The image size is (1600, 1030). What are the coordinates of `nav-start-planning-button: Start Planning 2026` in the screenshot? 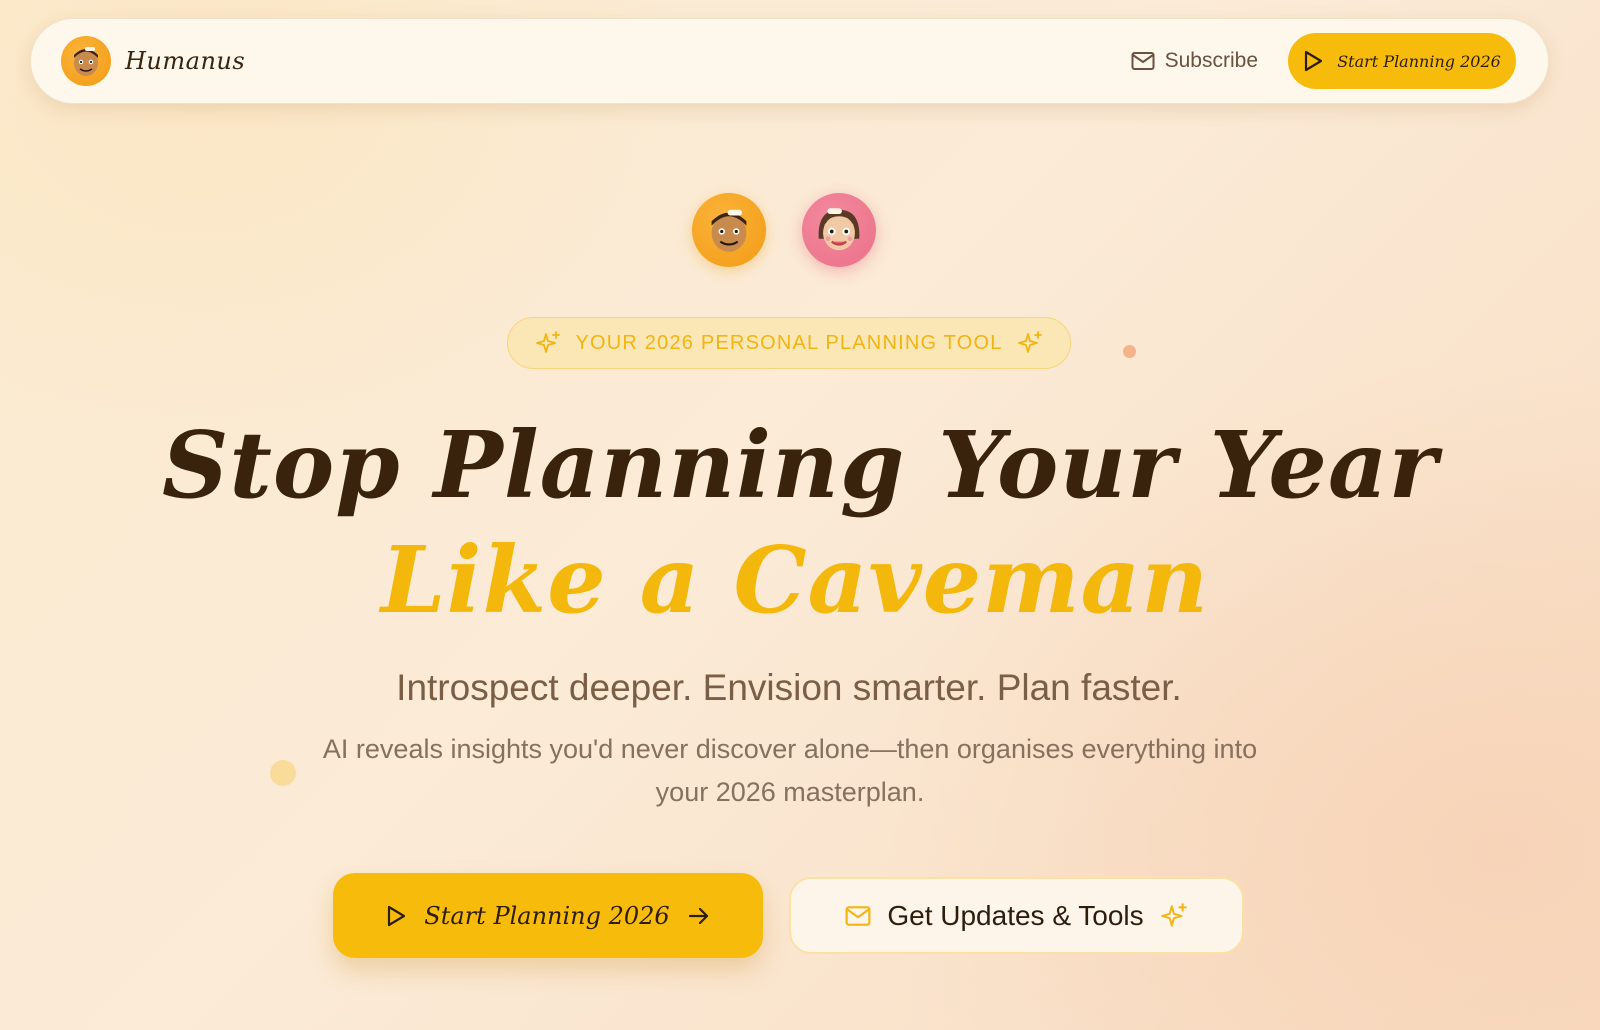 It's located at (1402, 61).